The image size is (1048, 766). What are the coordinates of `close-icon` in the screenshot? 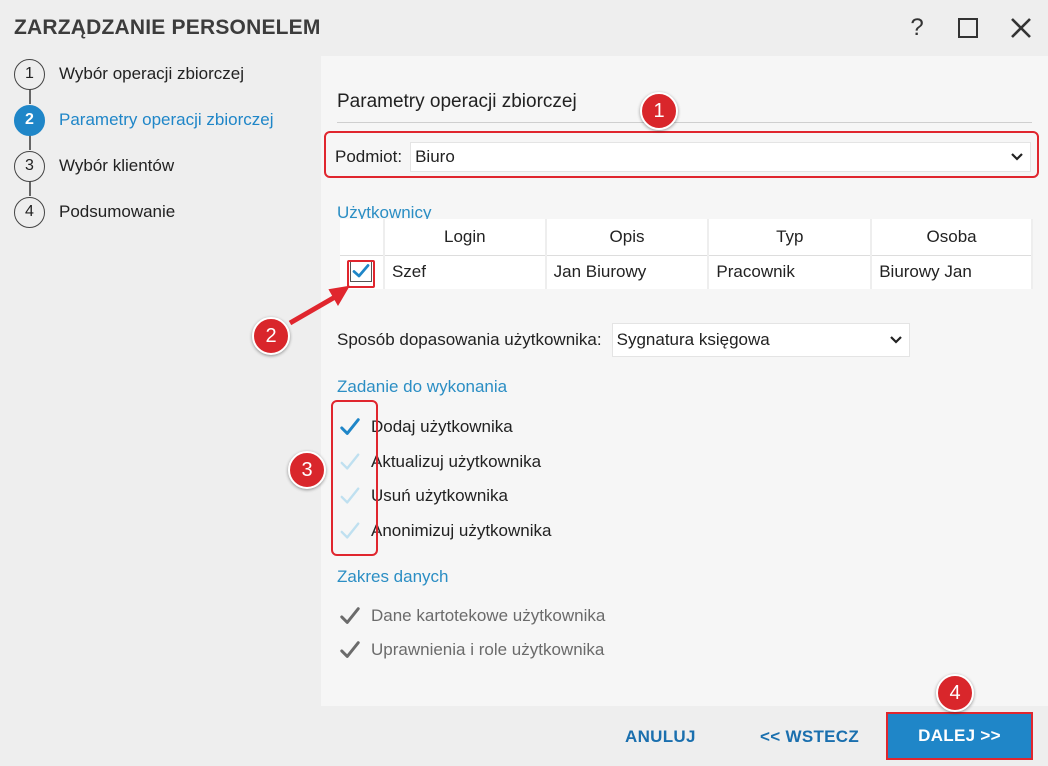 It's located at (1021, 28).